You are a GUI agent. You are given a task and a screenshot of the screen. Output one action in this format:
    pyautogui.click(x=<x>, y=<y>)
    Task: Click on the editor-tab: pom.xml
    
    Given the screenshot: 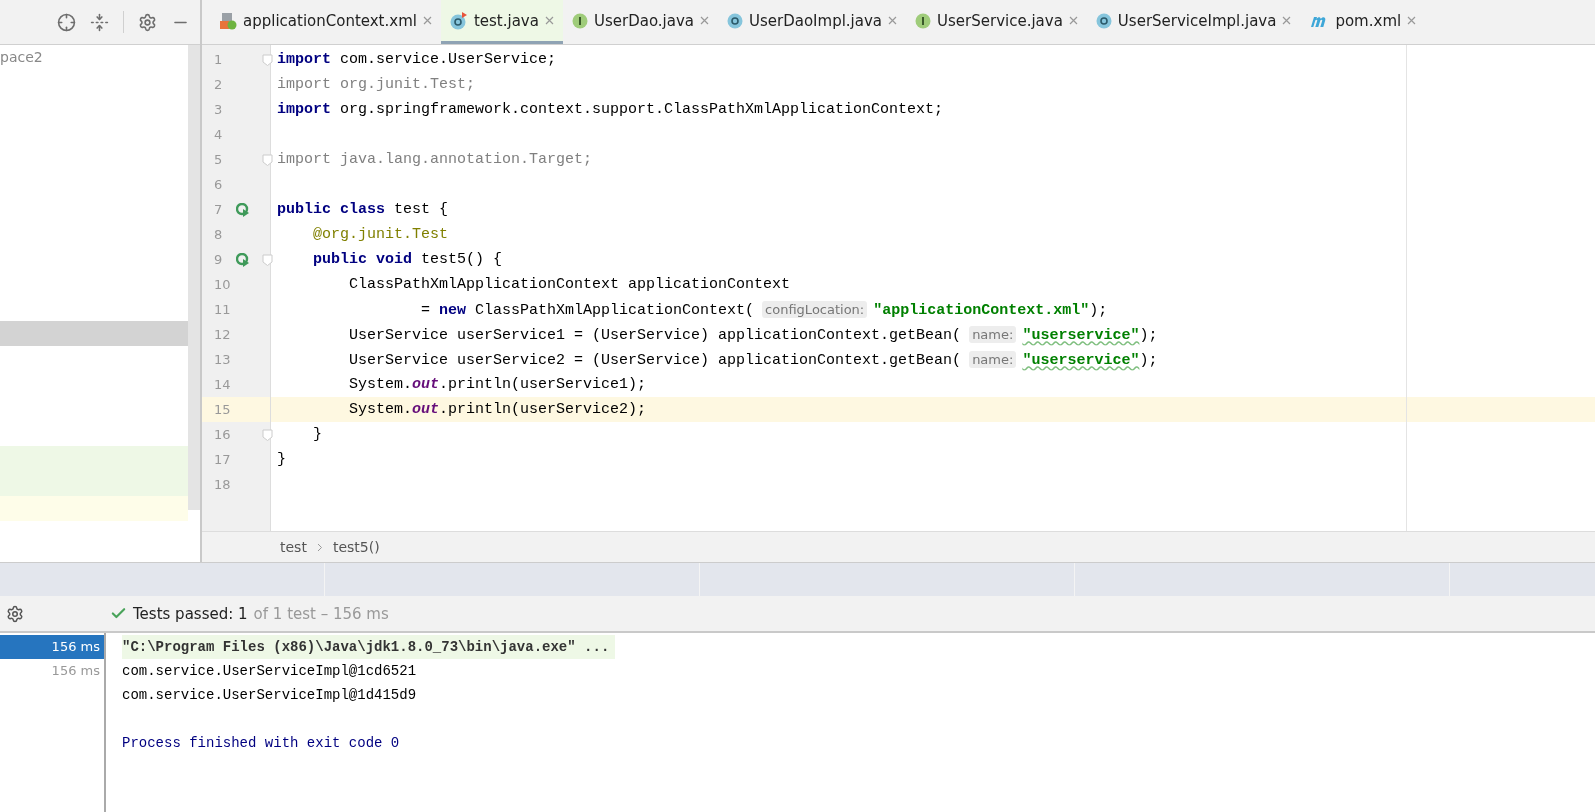 What is the action you would take?
    pyautogui.click(x=1363, y=22)
    